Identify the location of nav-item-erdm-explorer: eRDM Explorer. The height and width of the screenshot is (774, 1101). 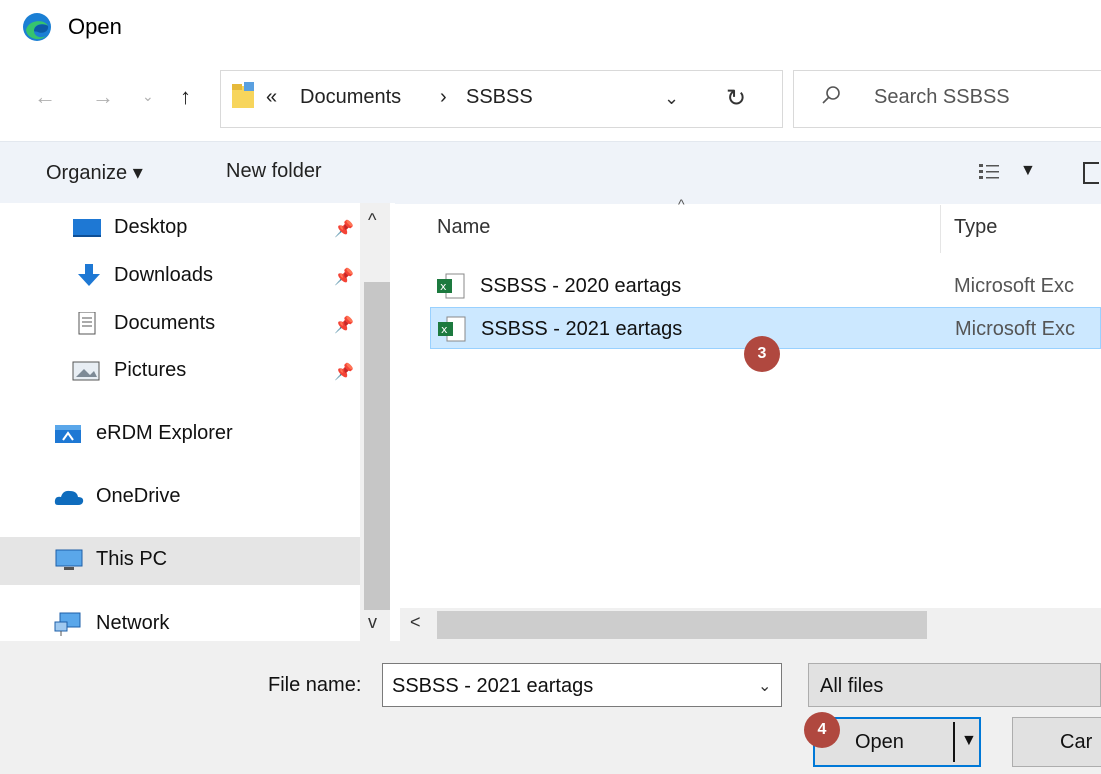
(180, 434).